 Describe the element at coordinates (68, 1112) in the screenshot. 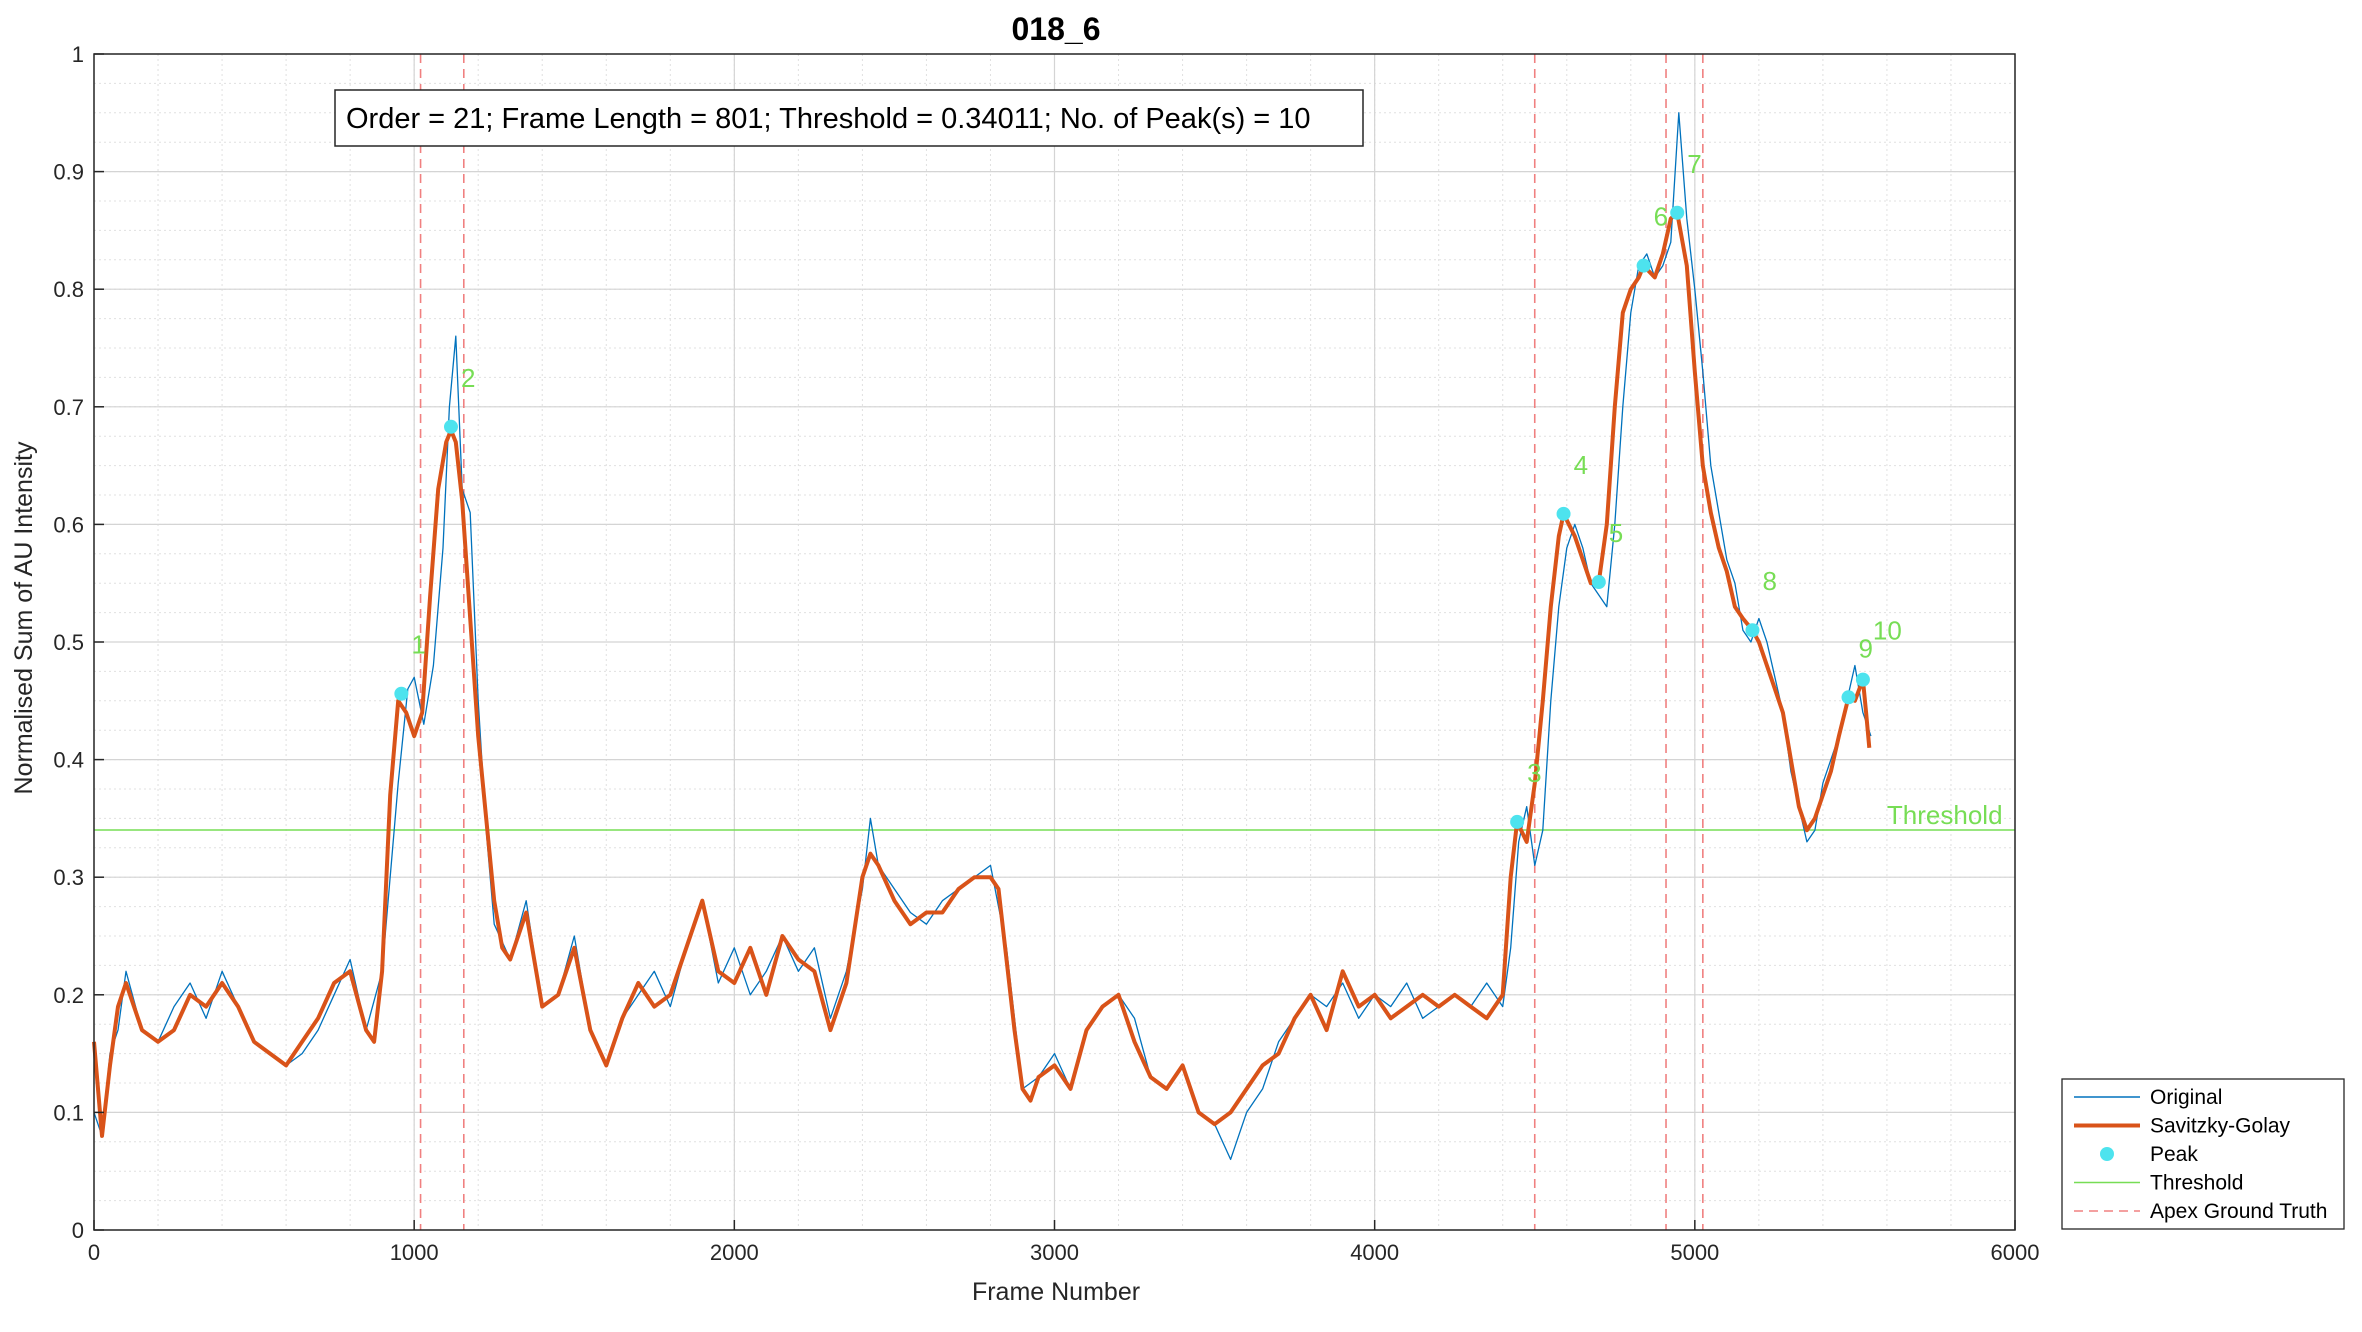

I see `y-tick-label: 0.1` at that location.